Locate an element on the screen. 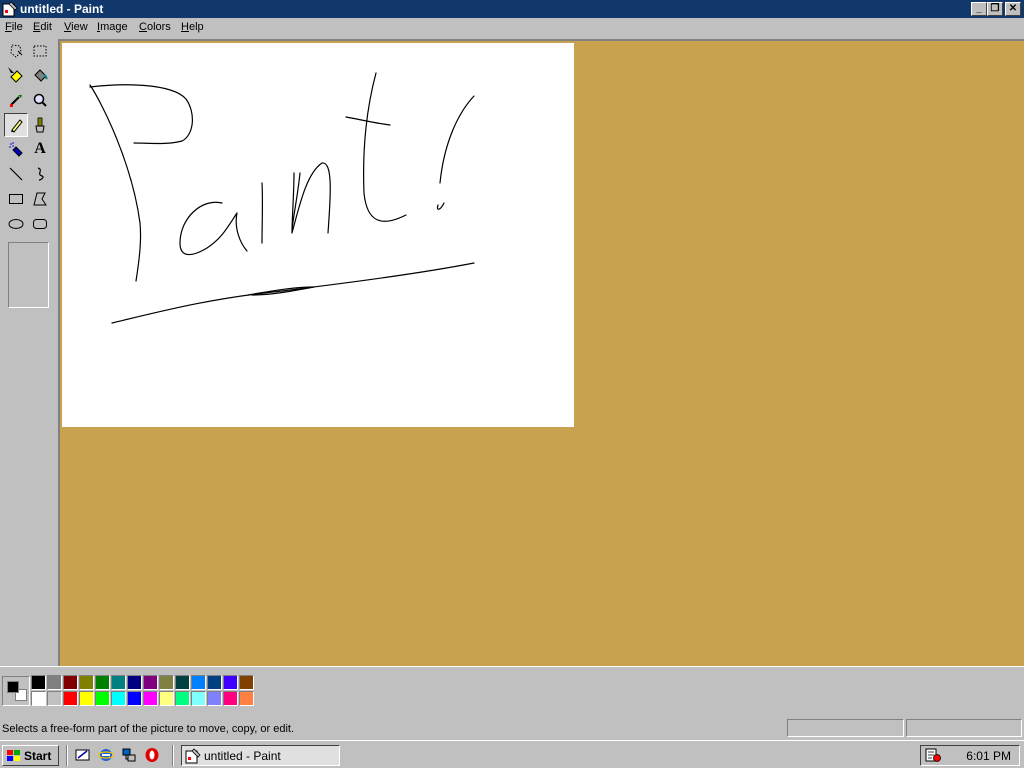 This screenshot has height=768, width=1024. free-form-select-icon is located at coordinates (16, 51).